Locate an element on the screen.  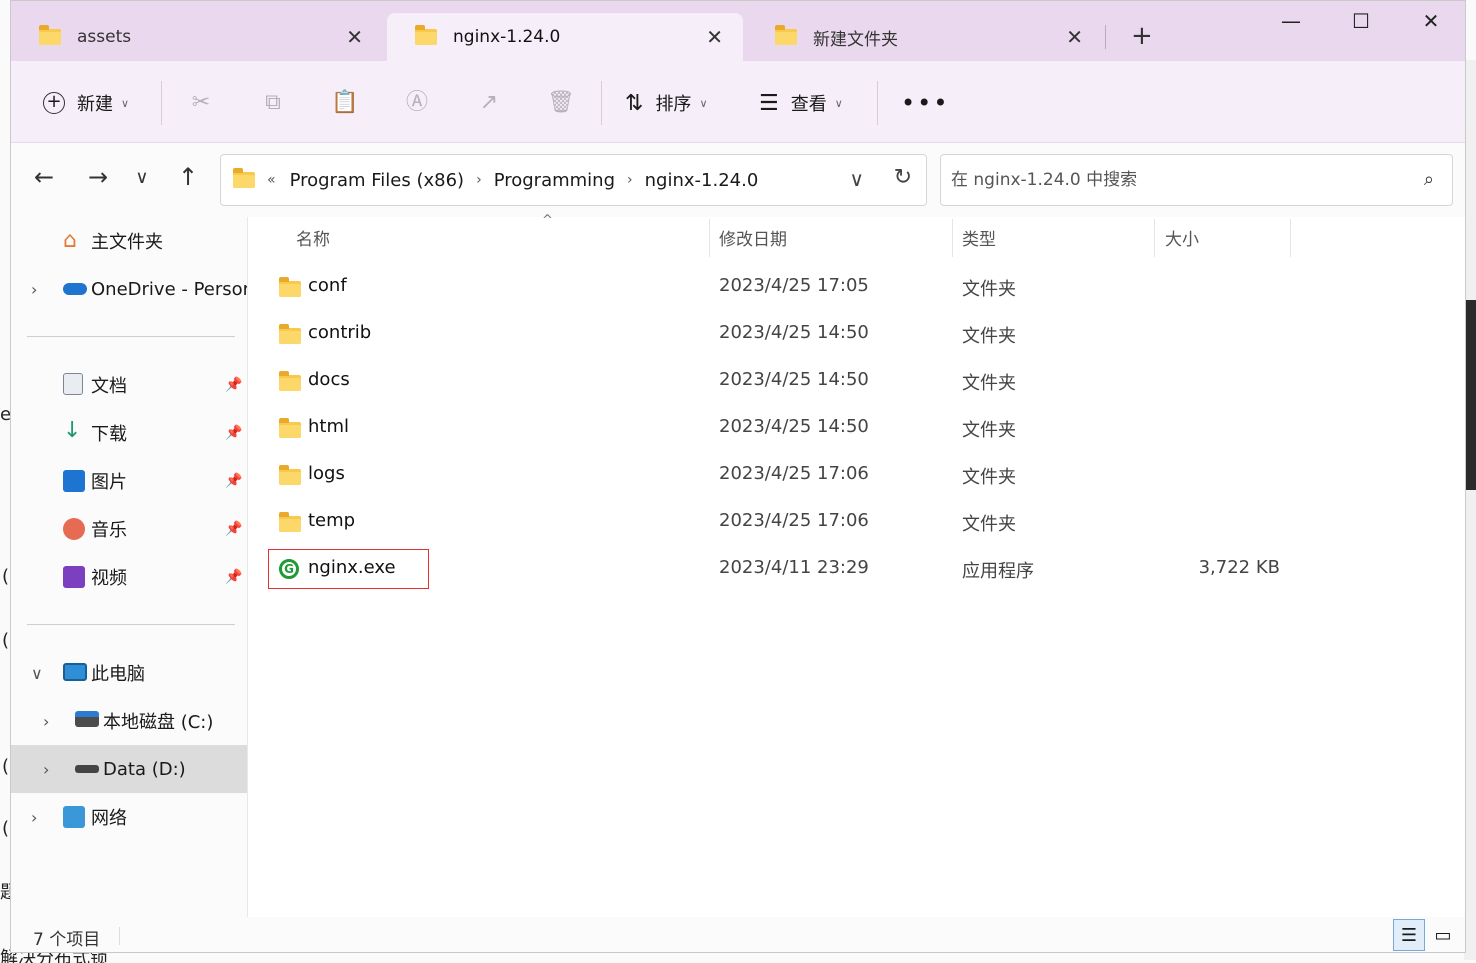
sidebar-item-music: 音乐 📌 is located at coordinates (129, 529).